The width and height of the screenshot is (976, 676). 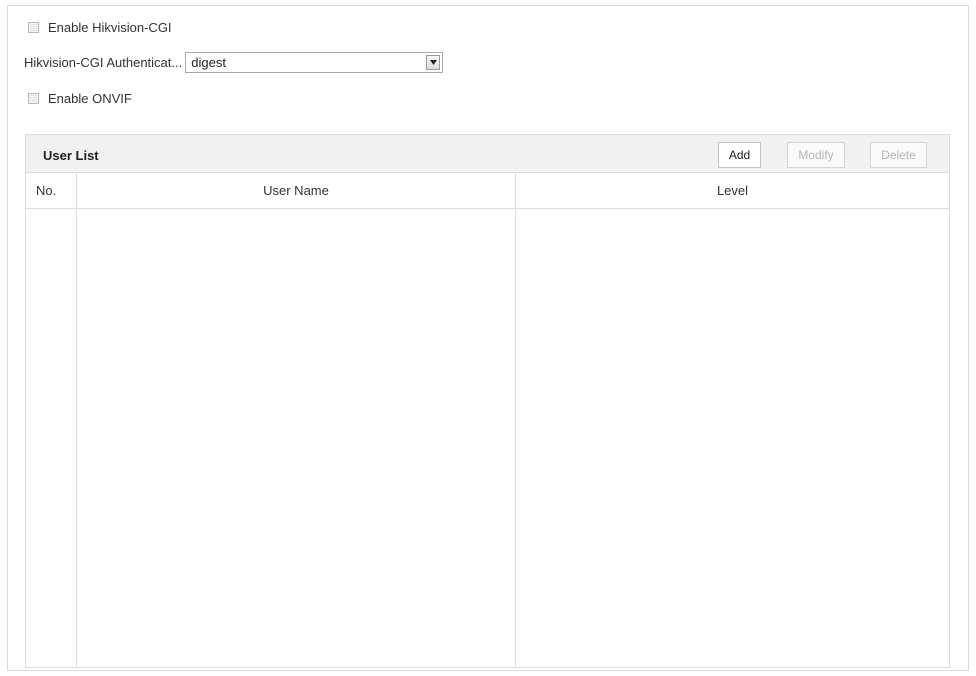 I want to click on add-user-button: Add, so click(x=739, y=155).